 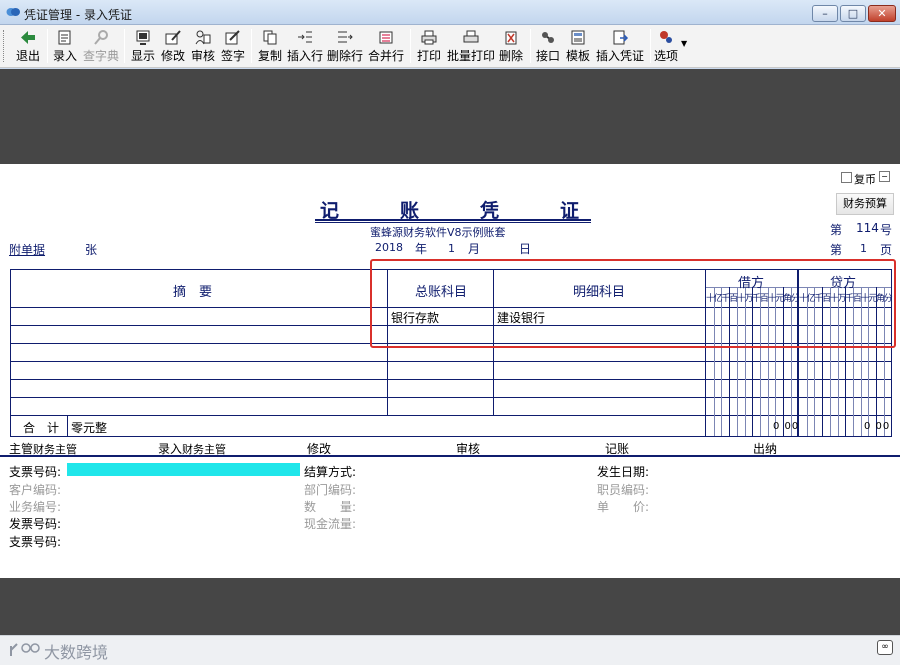 What do you see at coordinates (451, 248) in the screenshot?
I see `voucher-month: 1` at bounding box center [451, 248].